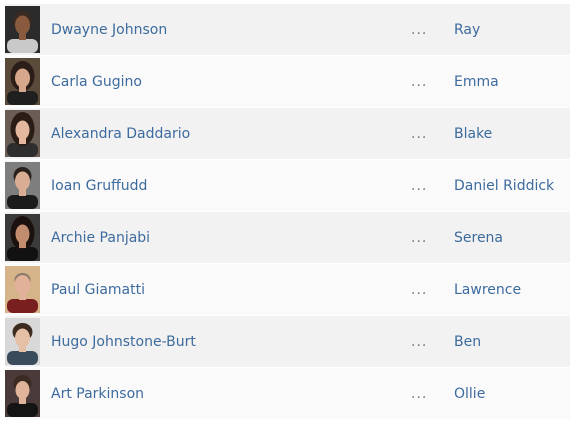 This screenshot has height=421, width=571. I want to click on cast-row: Alexandra Daddario ... Blake, so click(287, 133).